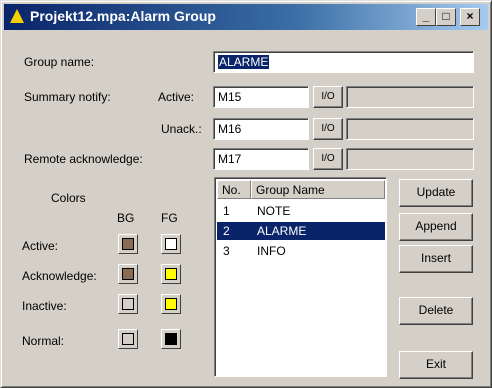 The height and width of the screenshot is (388, 492). What do you see at coordinates (226, 251) in the screenshot?
I see `list-item-no: 3` at bounding box center [226, 251].